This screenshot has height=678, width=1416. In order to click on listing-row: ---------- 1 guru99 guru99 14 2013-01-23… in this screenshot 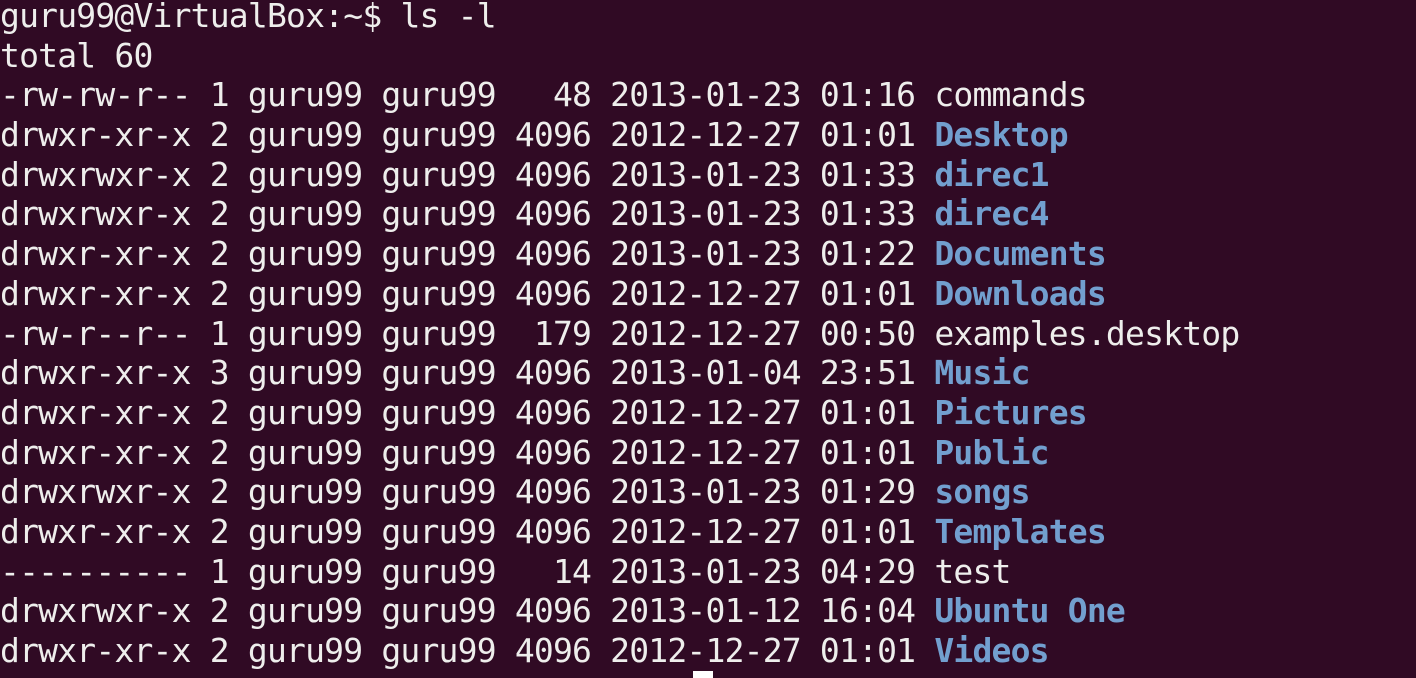, I will do `click(708, 572)`.